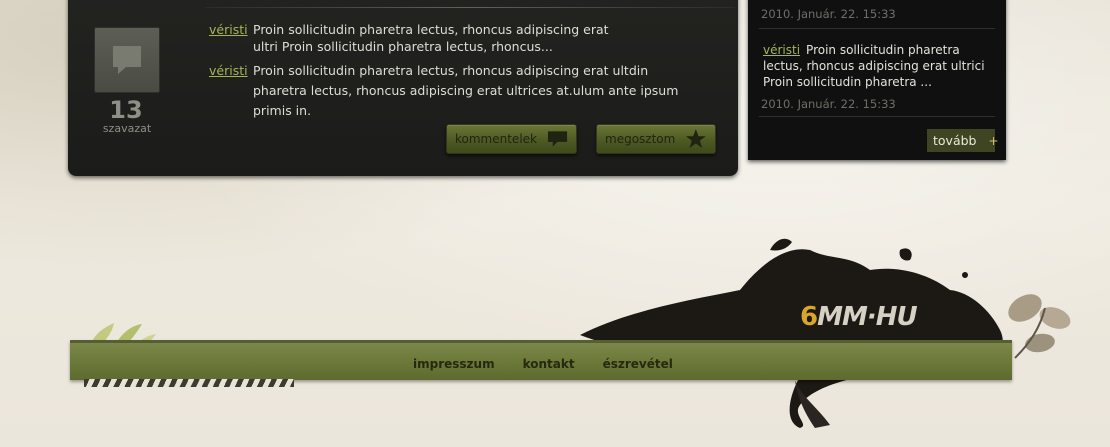 The height and width of the screenshot is (447, 1110). Describe the element at coordinates (549, 364) in the screenshot. I see `footer-link-kontakt: kontakt` at that location.